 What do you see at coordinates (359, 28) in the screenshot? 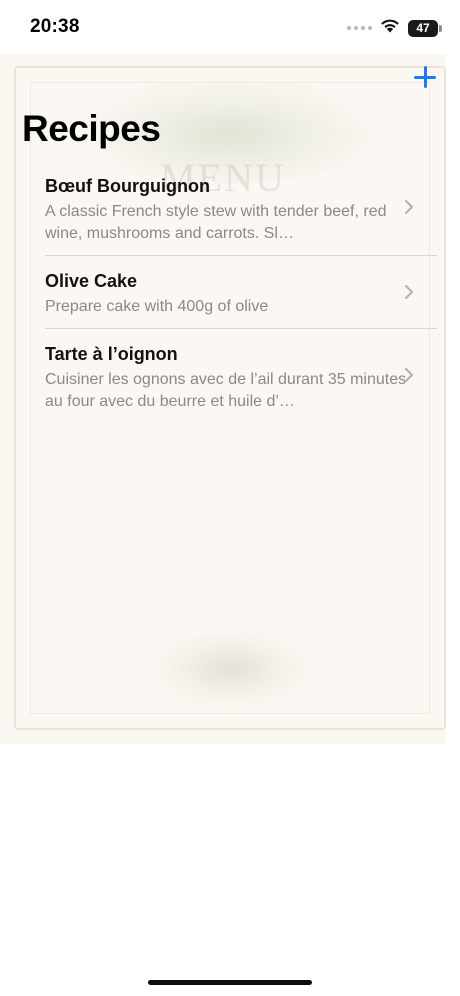
I see `cellular-signal-icon` at bounding box center [359, 28].